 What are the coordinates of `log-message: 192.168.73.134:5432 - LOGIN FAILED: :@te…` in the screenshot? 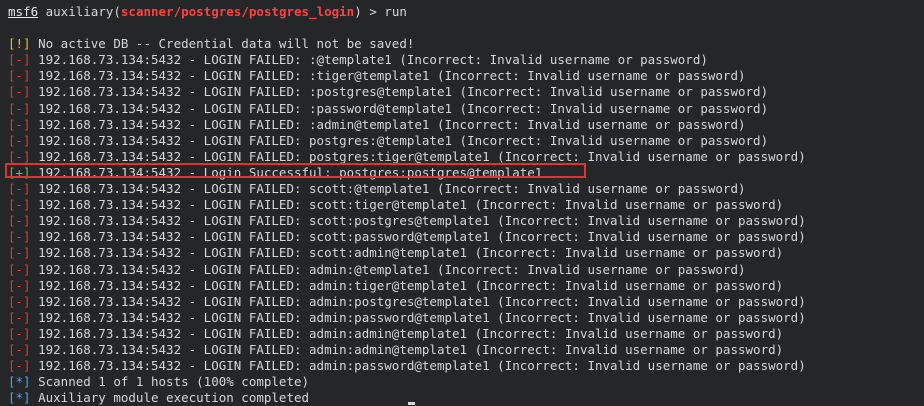 It's located at (369, 60).